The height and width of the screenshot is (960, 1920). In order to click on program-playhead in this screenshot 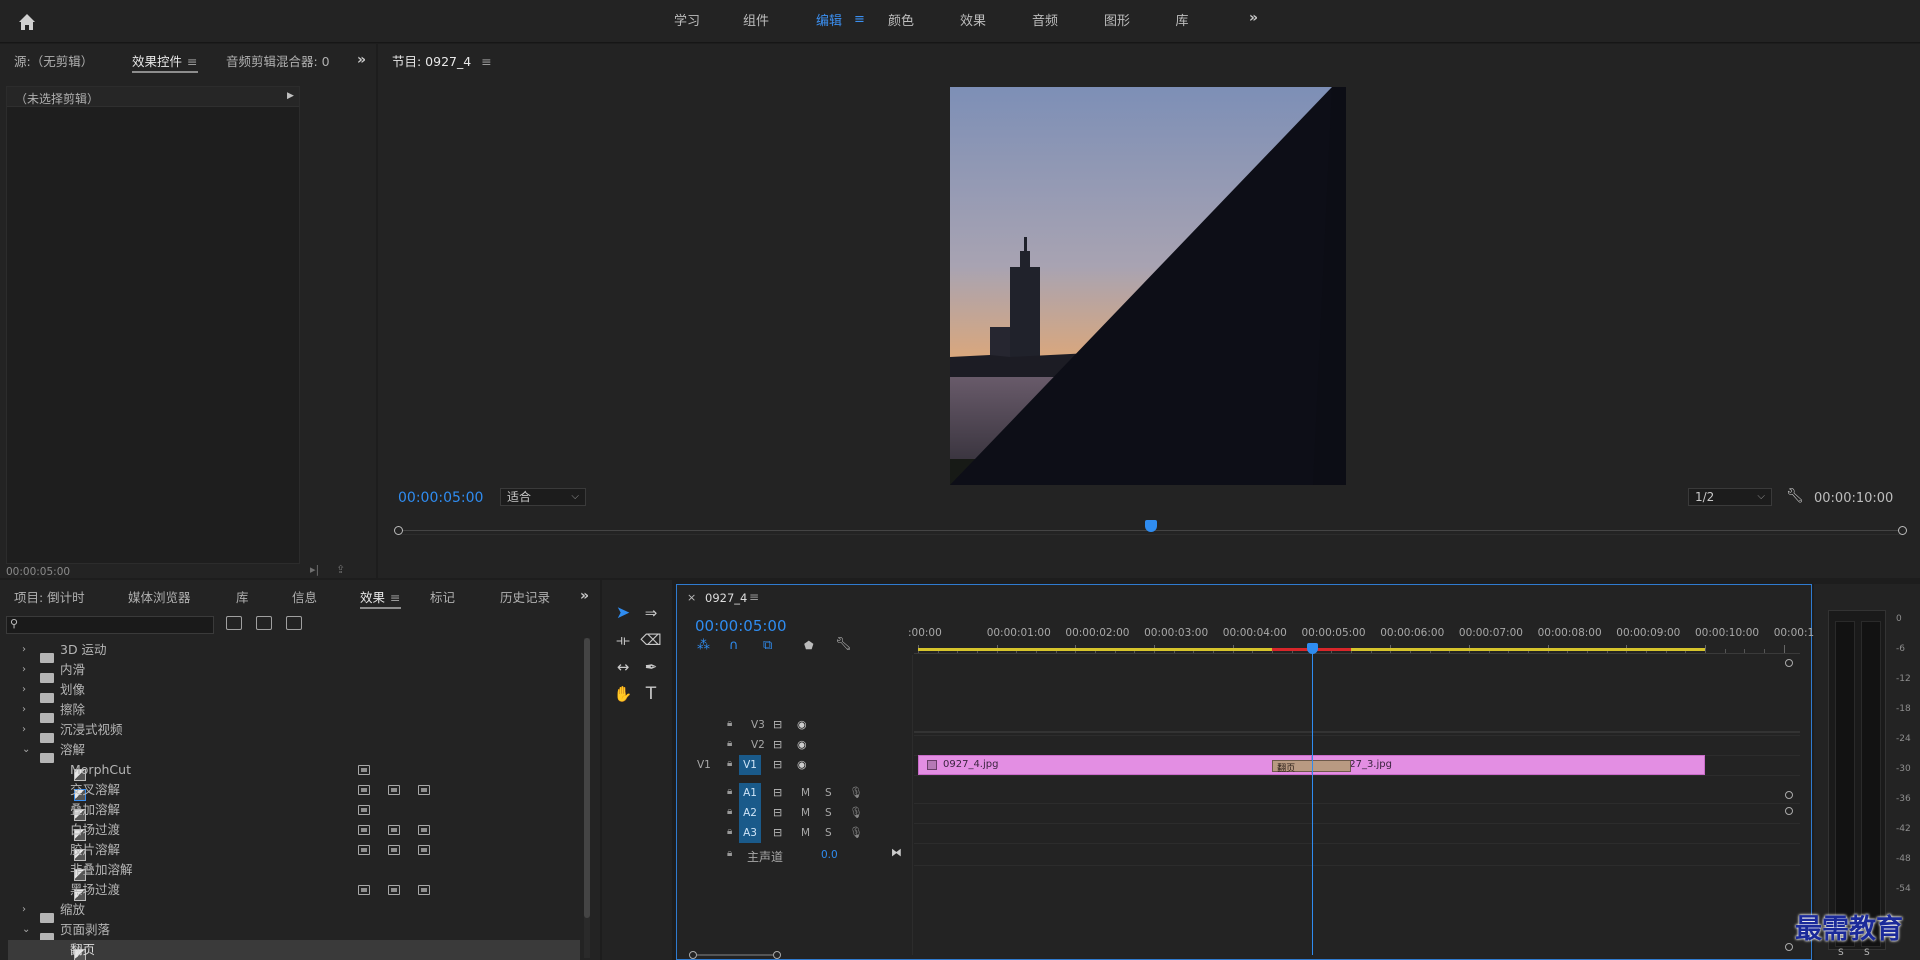, I will do `click(1151, 526)`.